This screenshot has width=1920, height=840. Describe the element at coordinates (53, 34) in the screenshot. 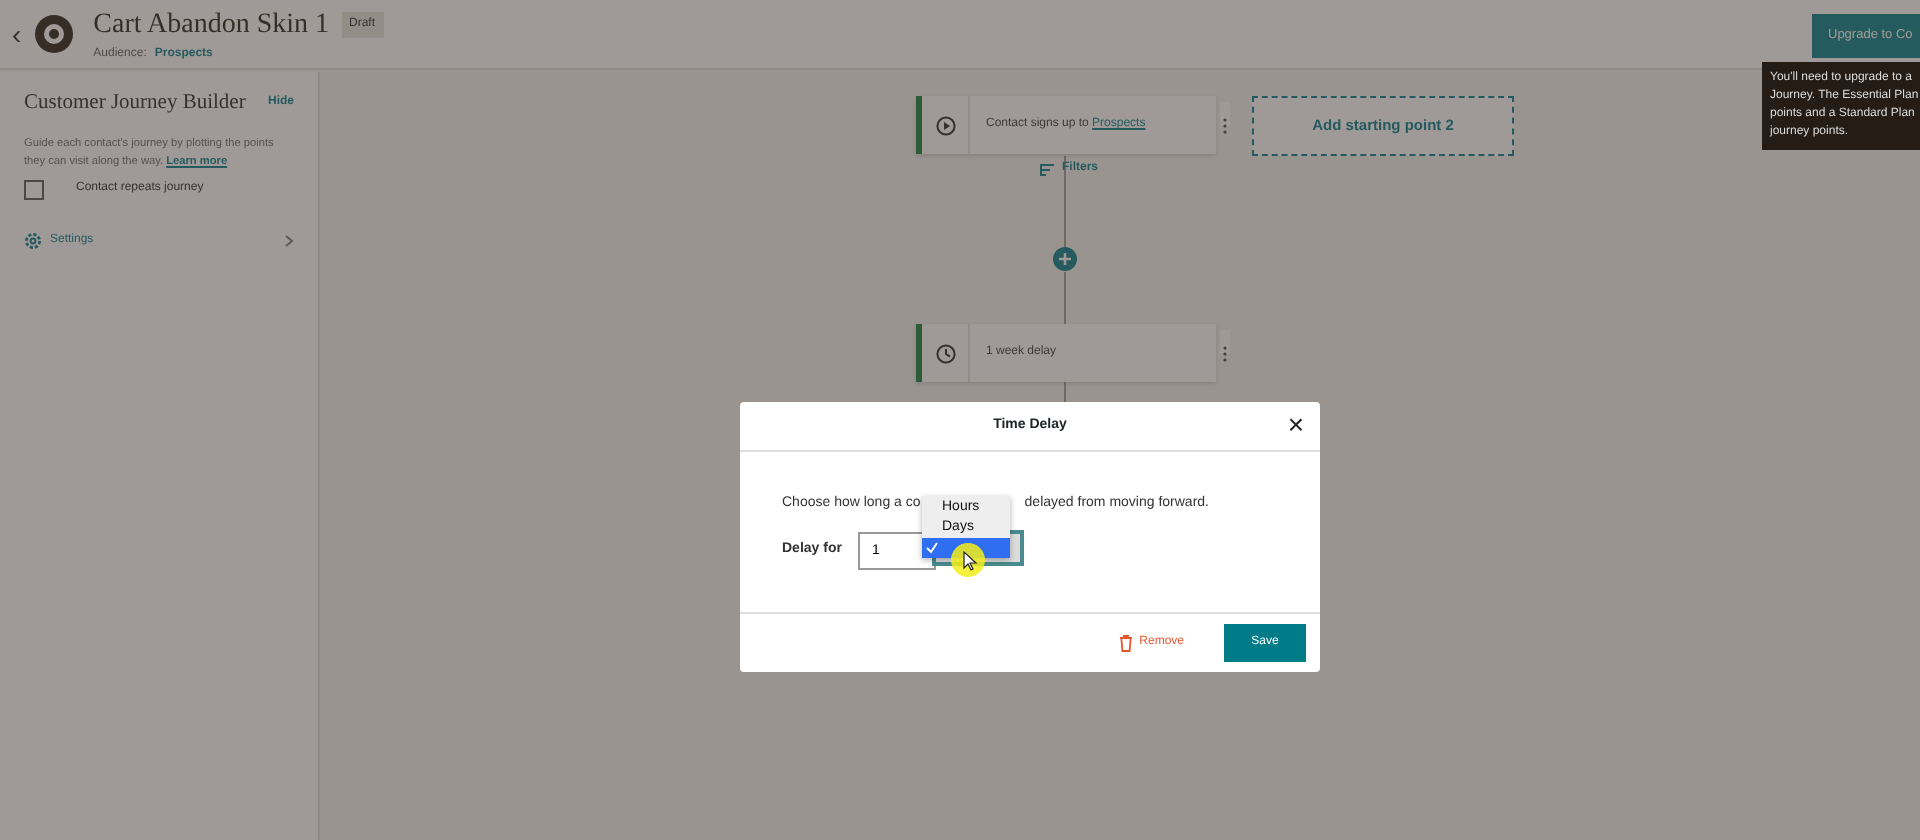

I see `logo-icon` at that location.